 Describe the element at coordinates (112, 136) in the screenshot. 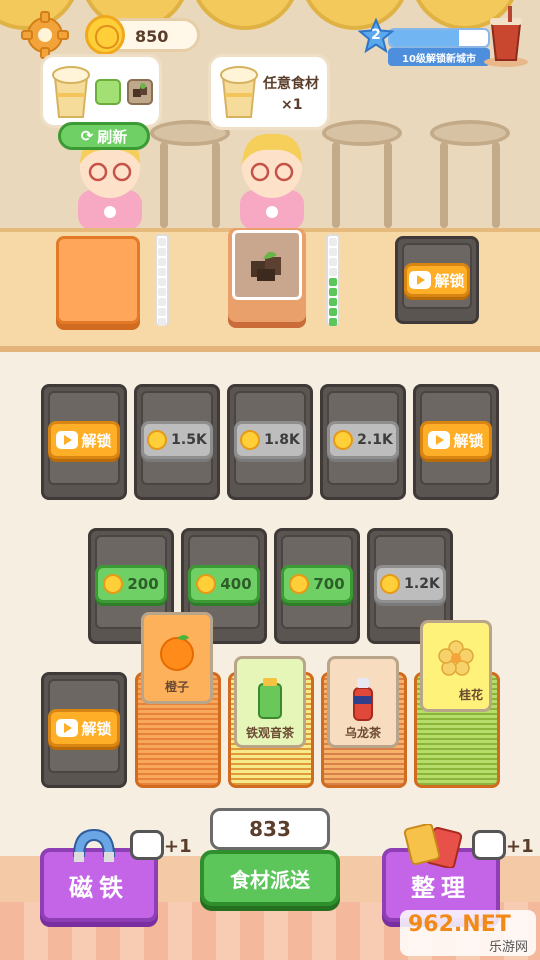

I see `refresh-label: 刷新` at that location.